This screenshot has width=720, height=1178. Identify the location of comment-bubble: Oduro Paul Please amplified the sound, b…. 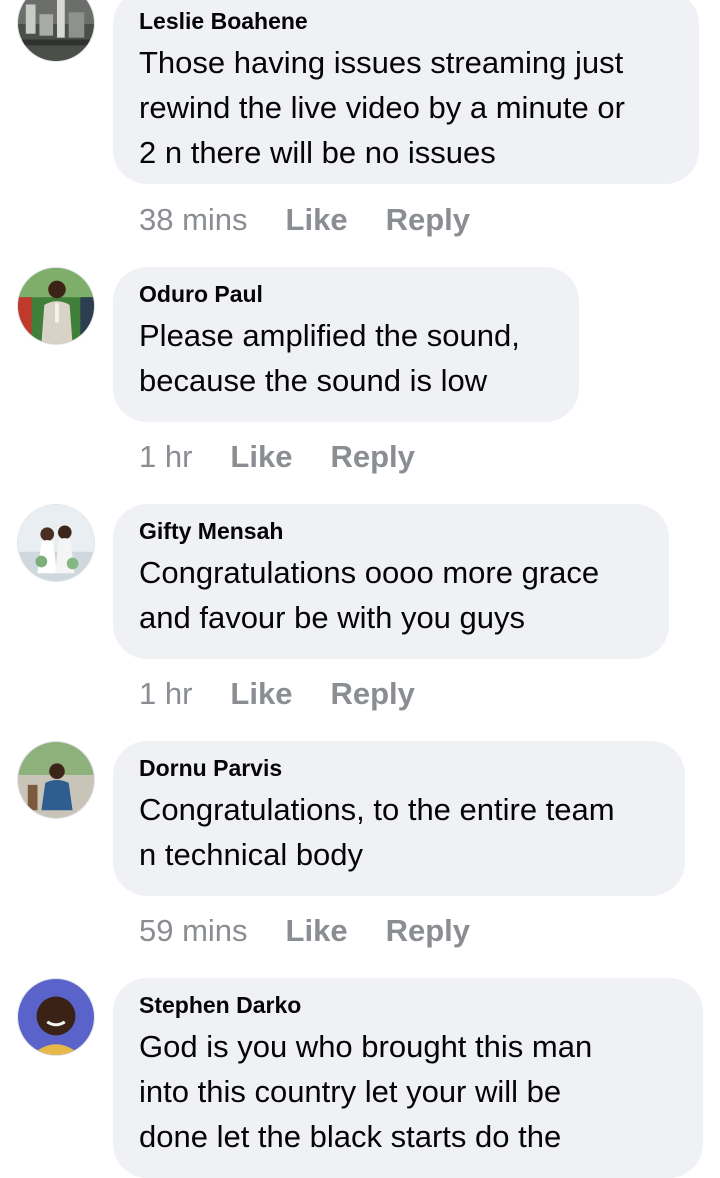
(346, 344).